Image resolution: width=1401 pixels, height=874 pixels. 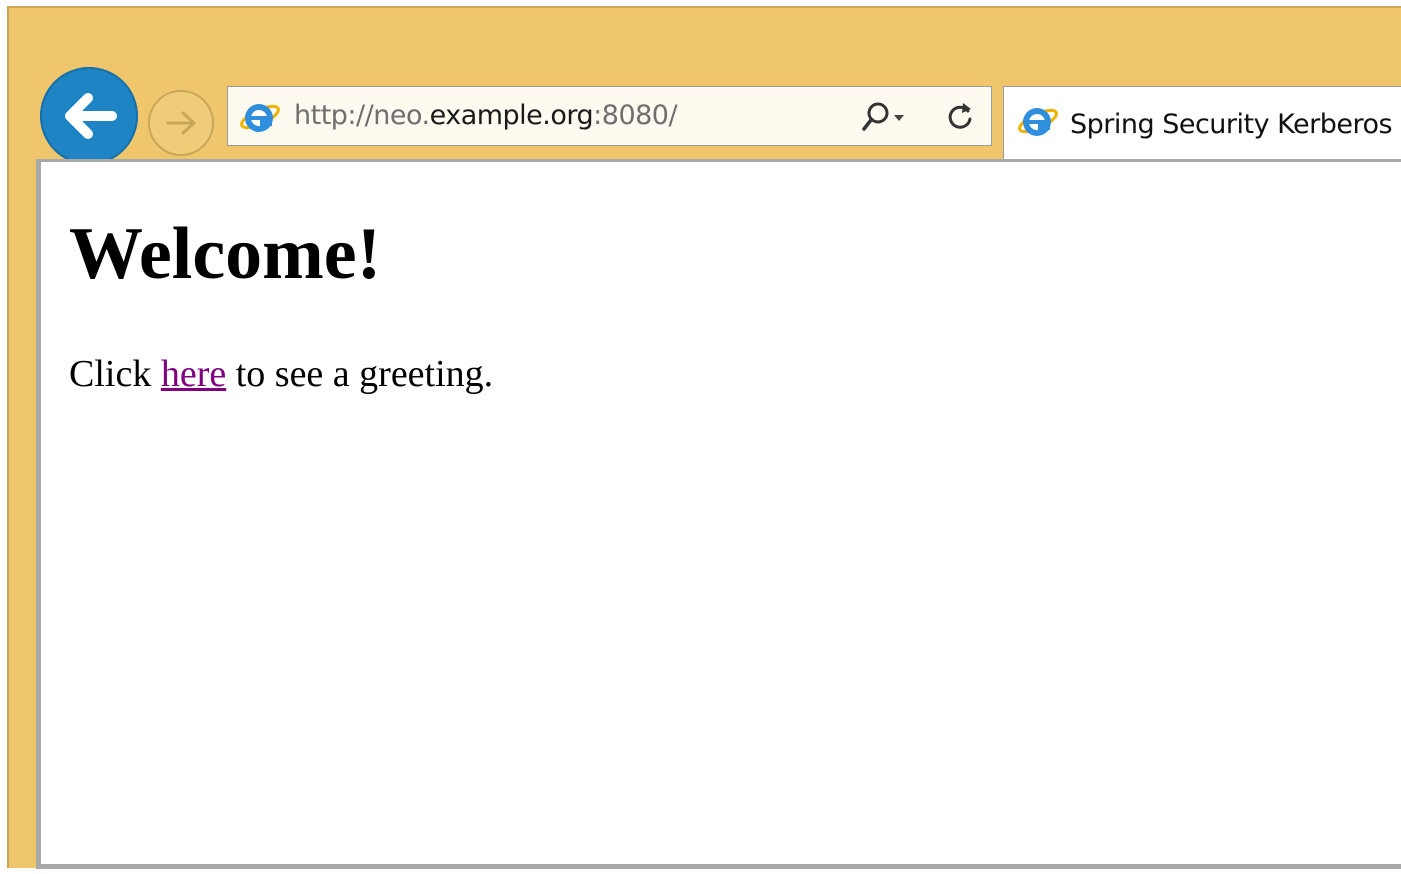 I want to click on greeting-paragraph: Click here to see a greeting., so click(x=281, y=374).